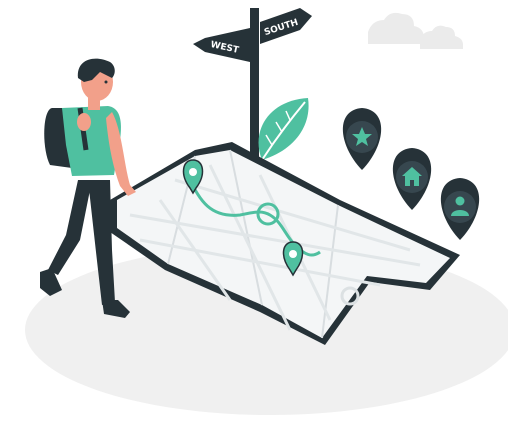 This screenshot has width=508, height=431. Describe the element at coordinates (362, 139) in the screenshot. I see `location-pin-star` at that location.